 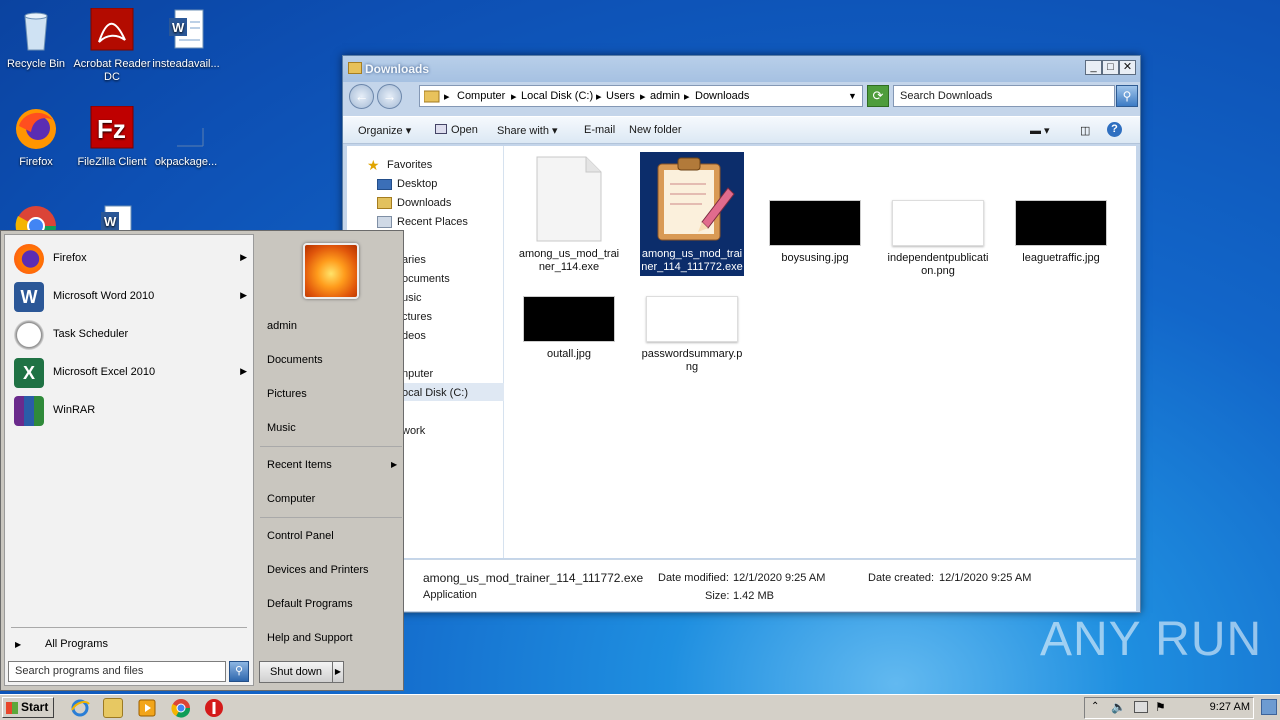 What do you see at coordinates (331, 517) in the screenshot?
I see `divider` at bounding box center [331, 517].